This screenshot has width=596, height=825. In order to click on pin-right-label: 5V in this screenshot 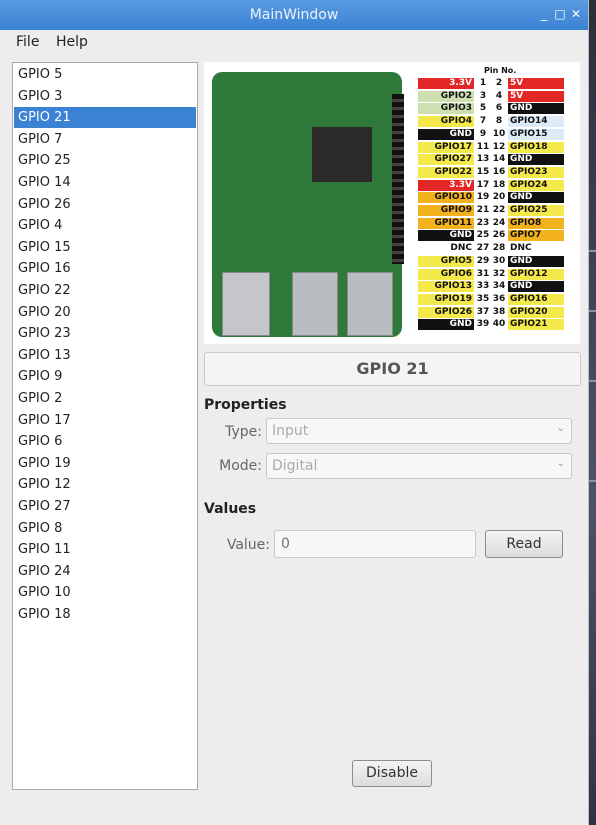, I will do `click(536, 96)`.